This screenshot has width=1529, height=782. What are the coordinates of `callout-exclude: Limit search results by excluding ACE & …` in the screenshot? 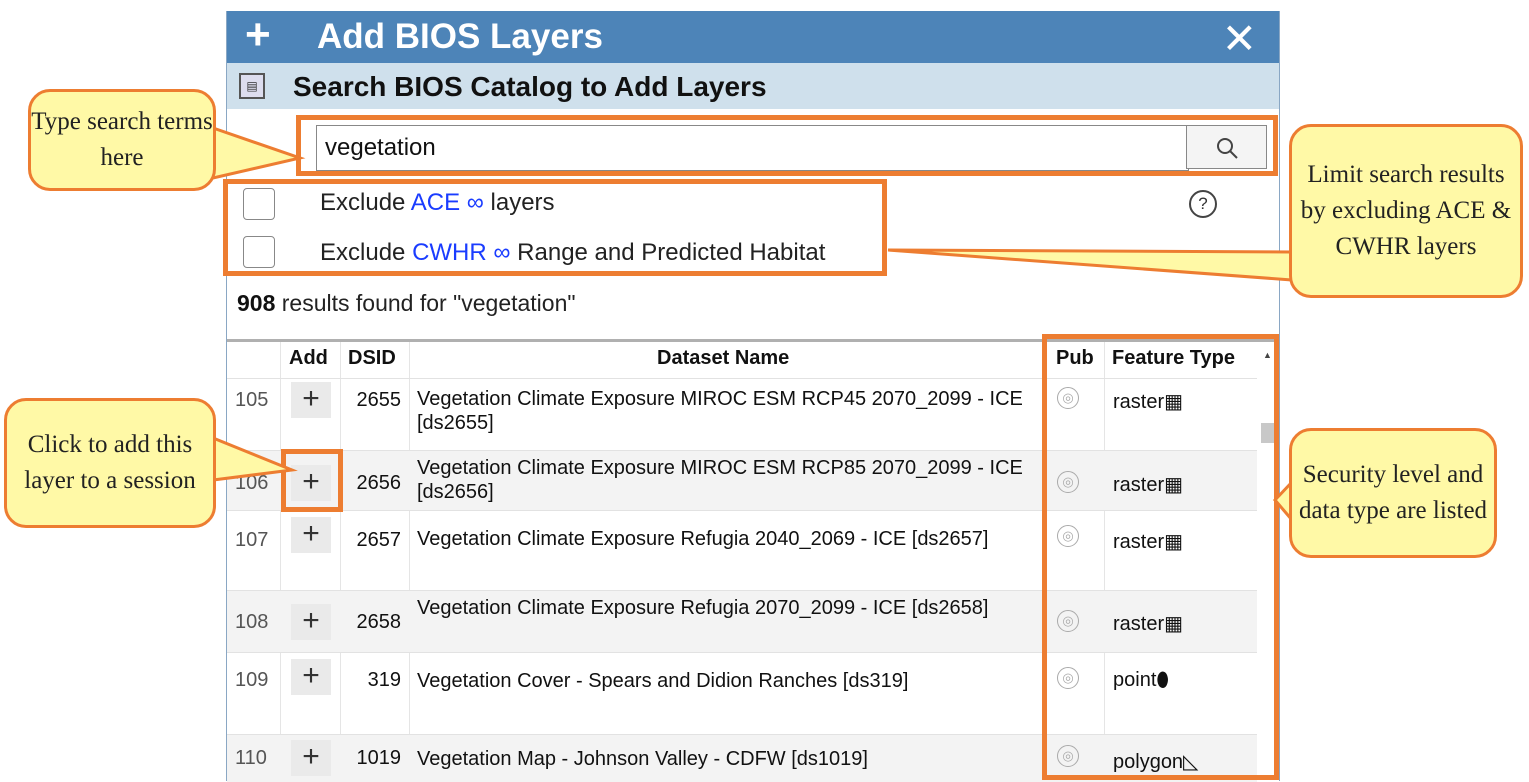 It's located at (1406, 211).